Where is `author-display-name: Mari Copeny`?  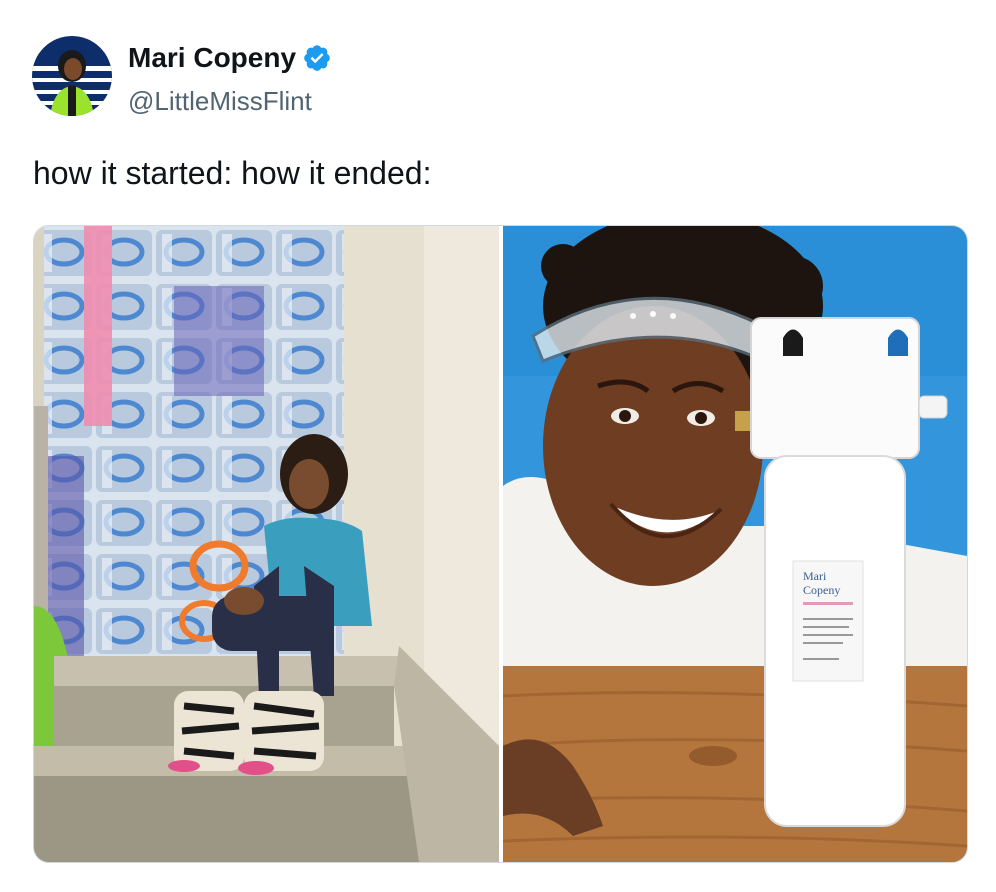 author-display-name: Mari Copeny is located at coordinates (212, 58).